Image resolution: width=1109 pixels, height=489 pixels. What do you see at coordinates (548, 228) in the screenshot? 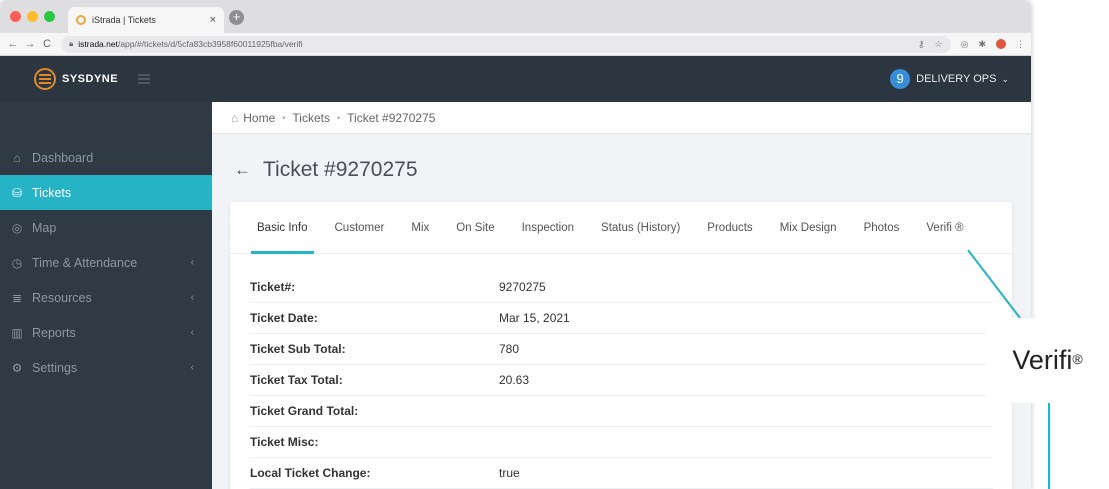
I see `tab-inspection: Inspection` at bounding box center [548, 228].